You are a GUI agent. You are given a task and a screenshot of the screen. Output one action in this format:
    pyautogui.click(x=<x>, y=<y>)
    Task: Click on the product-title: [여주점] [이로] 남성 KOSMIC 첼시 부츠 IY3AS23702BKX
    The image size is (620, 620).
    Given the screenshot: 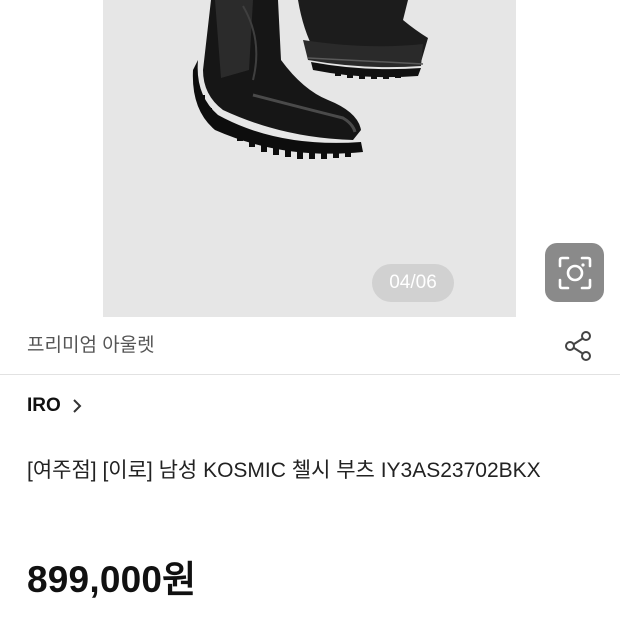 What is the action you would take?
    pyautogui.click(x=284, y=470)
    